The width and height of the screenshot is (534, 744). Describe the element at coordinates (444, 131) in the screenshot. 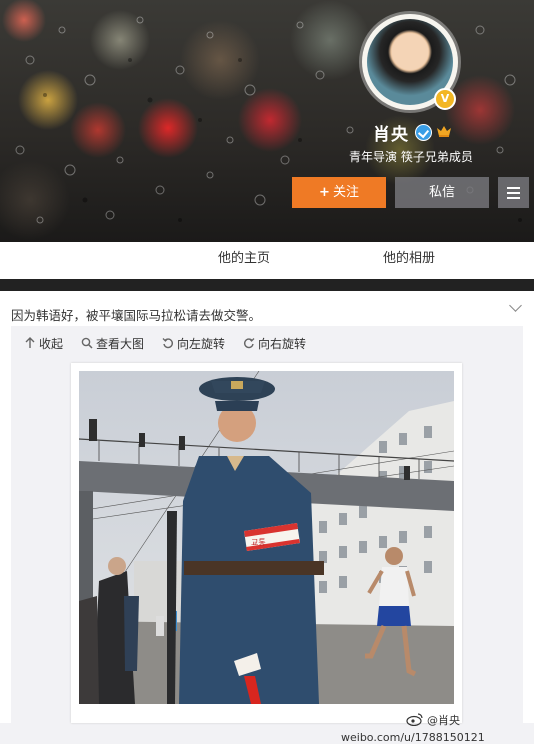

I see `member-icon` at that location.